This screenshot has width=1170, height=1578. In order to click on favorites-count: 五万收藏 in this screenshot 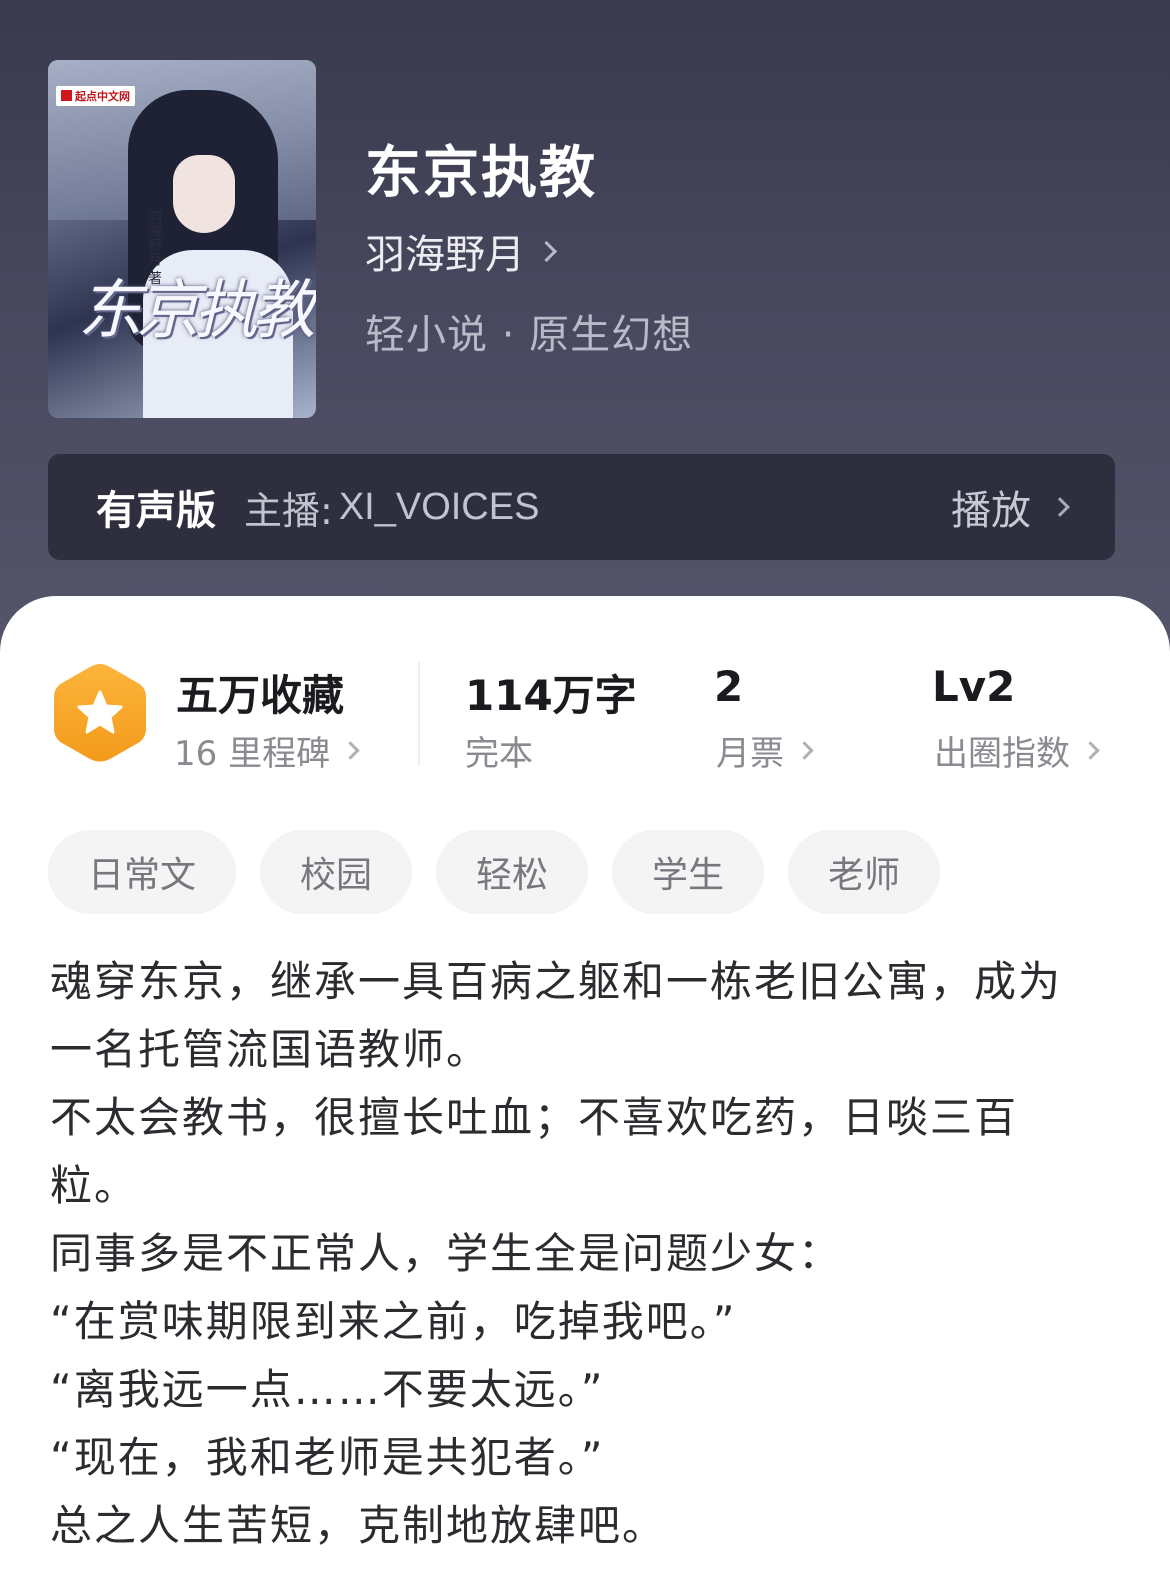, I will do `click(260, 695)`.